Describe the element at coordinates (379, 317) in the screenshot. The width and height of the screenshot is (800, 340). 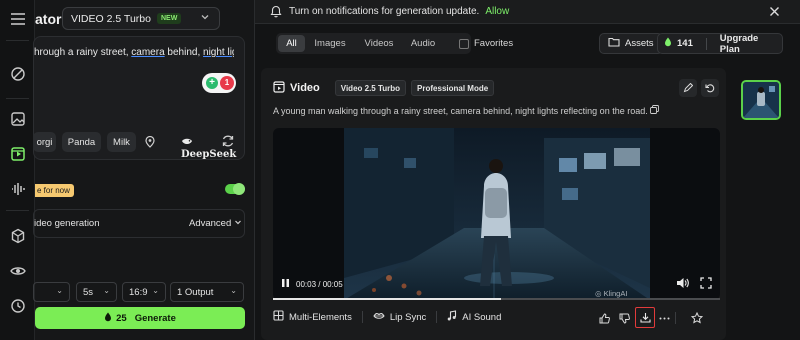
I see `lips-icon` at that location.